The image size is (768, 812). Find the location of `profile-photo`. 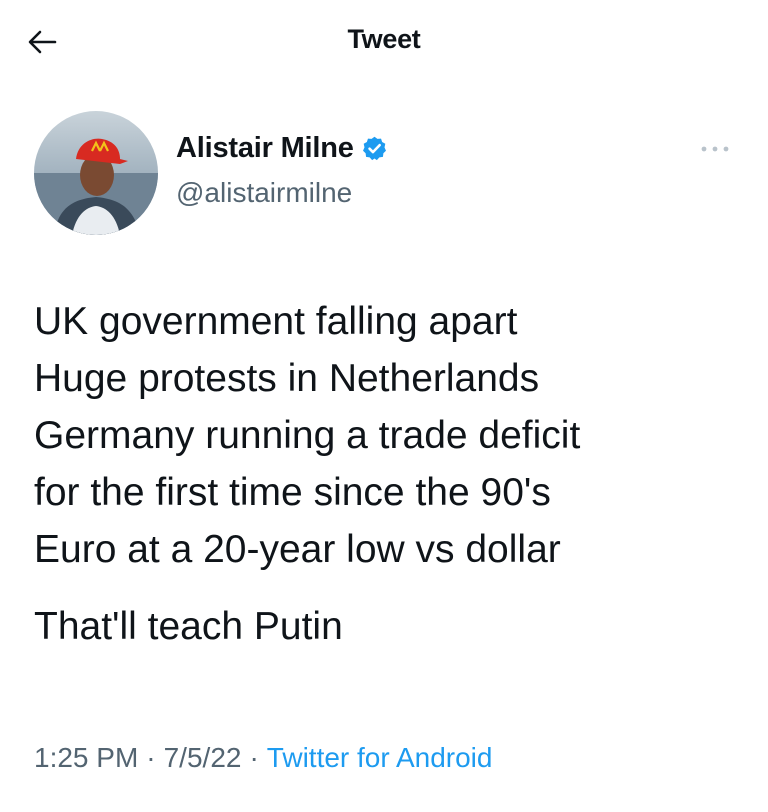

profile-photo is located at coordinates (96, 173).